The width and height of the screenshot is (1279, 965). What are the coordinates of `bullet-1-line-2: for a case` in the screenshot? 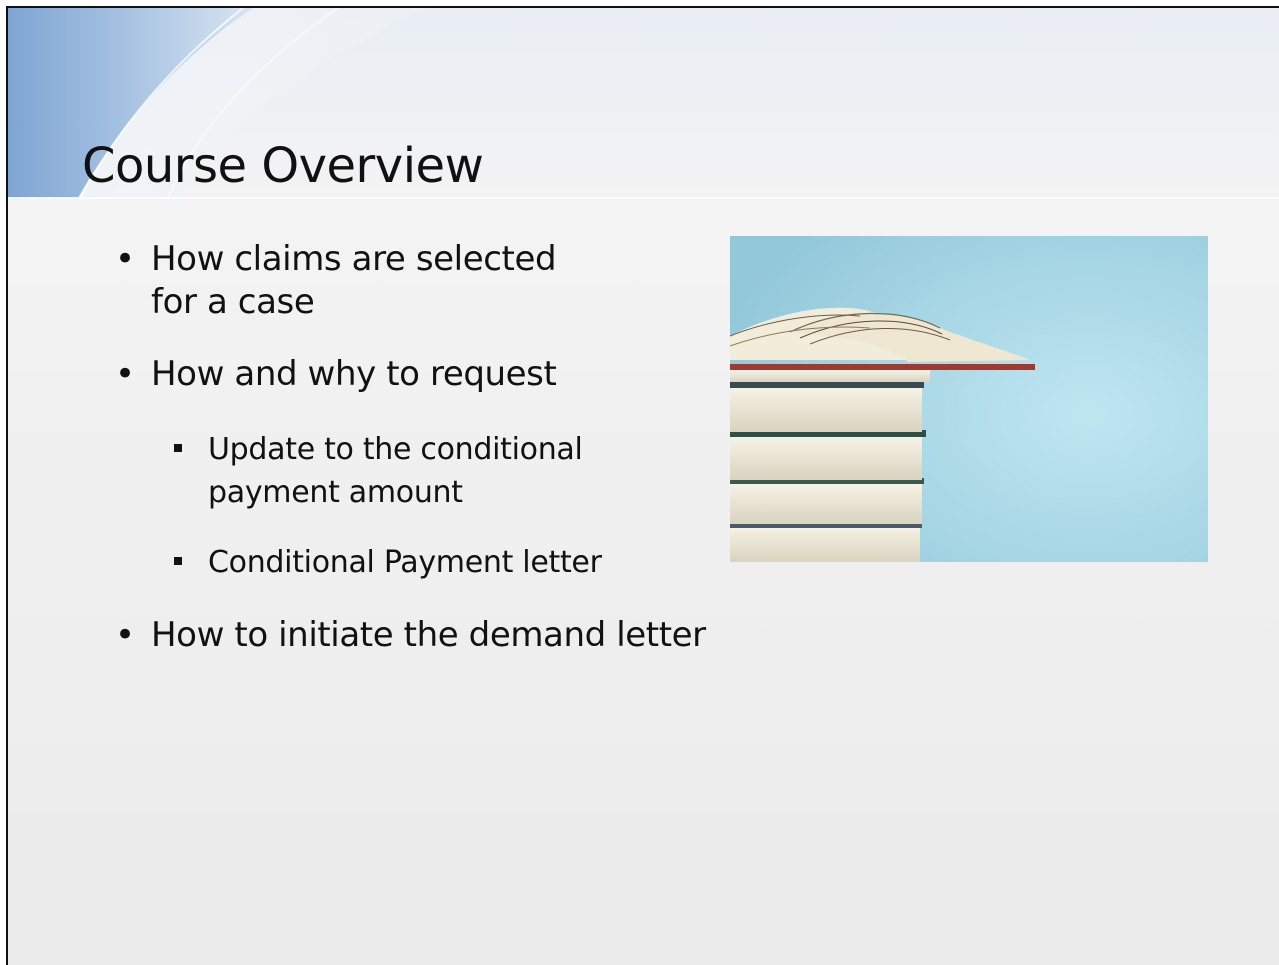 It's located at (233, 302).